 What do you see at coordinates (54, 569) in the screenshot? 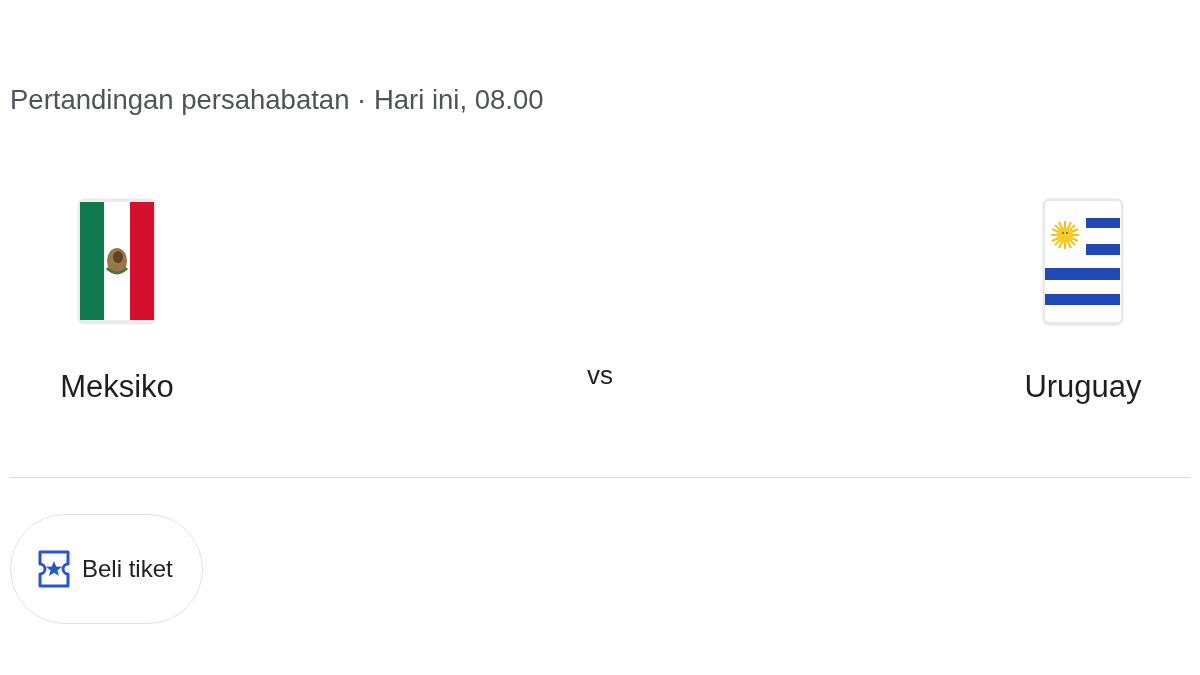
I see `ticket-icon` at bounding box center [54, 569].